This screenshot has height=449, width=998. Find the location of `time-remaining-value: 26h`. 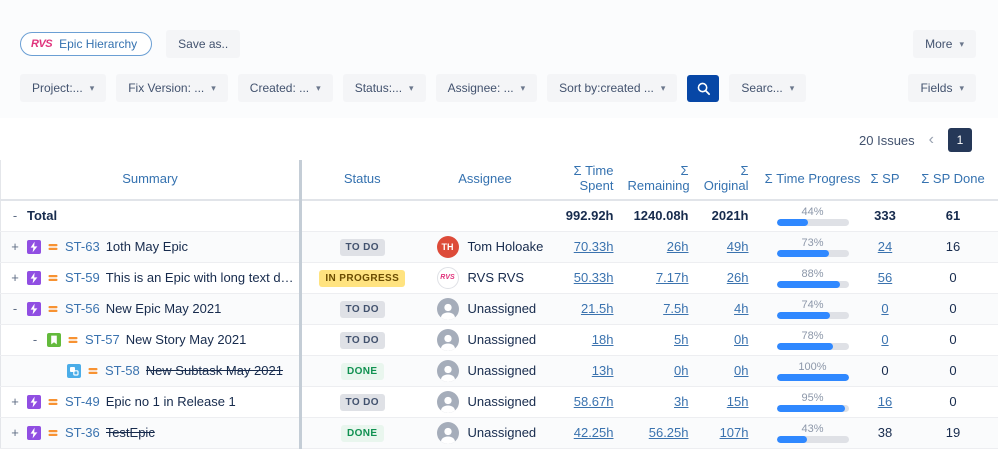

time-remaining-value: 26h is located at coordinates (678, 246).